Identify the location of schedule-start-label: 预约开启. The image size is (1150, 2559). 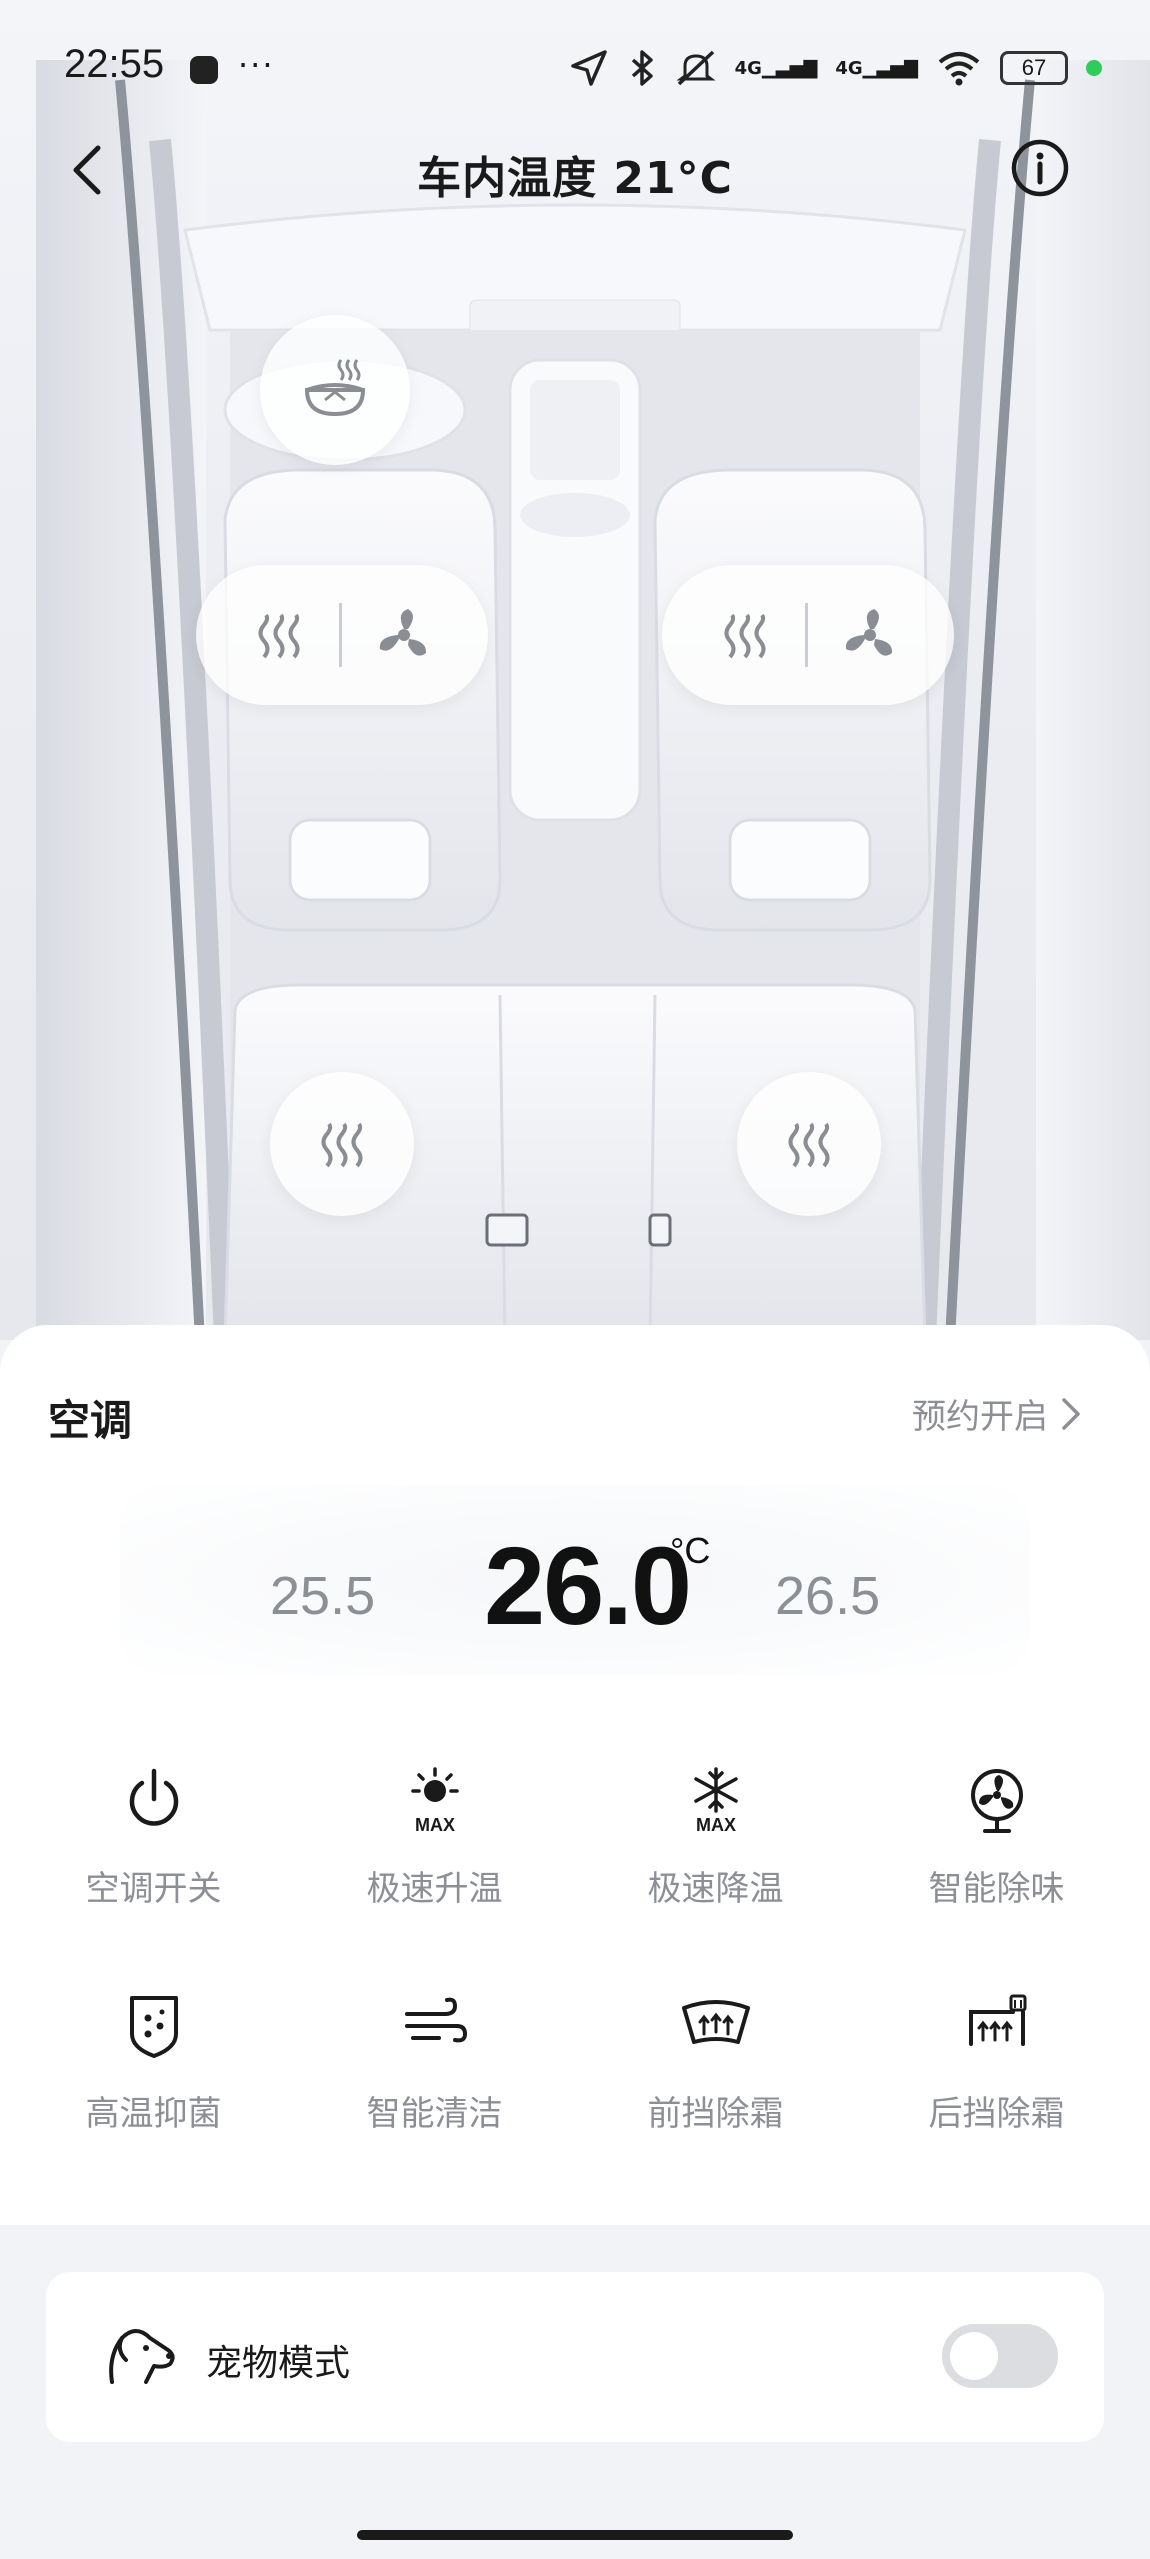
(980, 1417).